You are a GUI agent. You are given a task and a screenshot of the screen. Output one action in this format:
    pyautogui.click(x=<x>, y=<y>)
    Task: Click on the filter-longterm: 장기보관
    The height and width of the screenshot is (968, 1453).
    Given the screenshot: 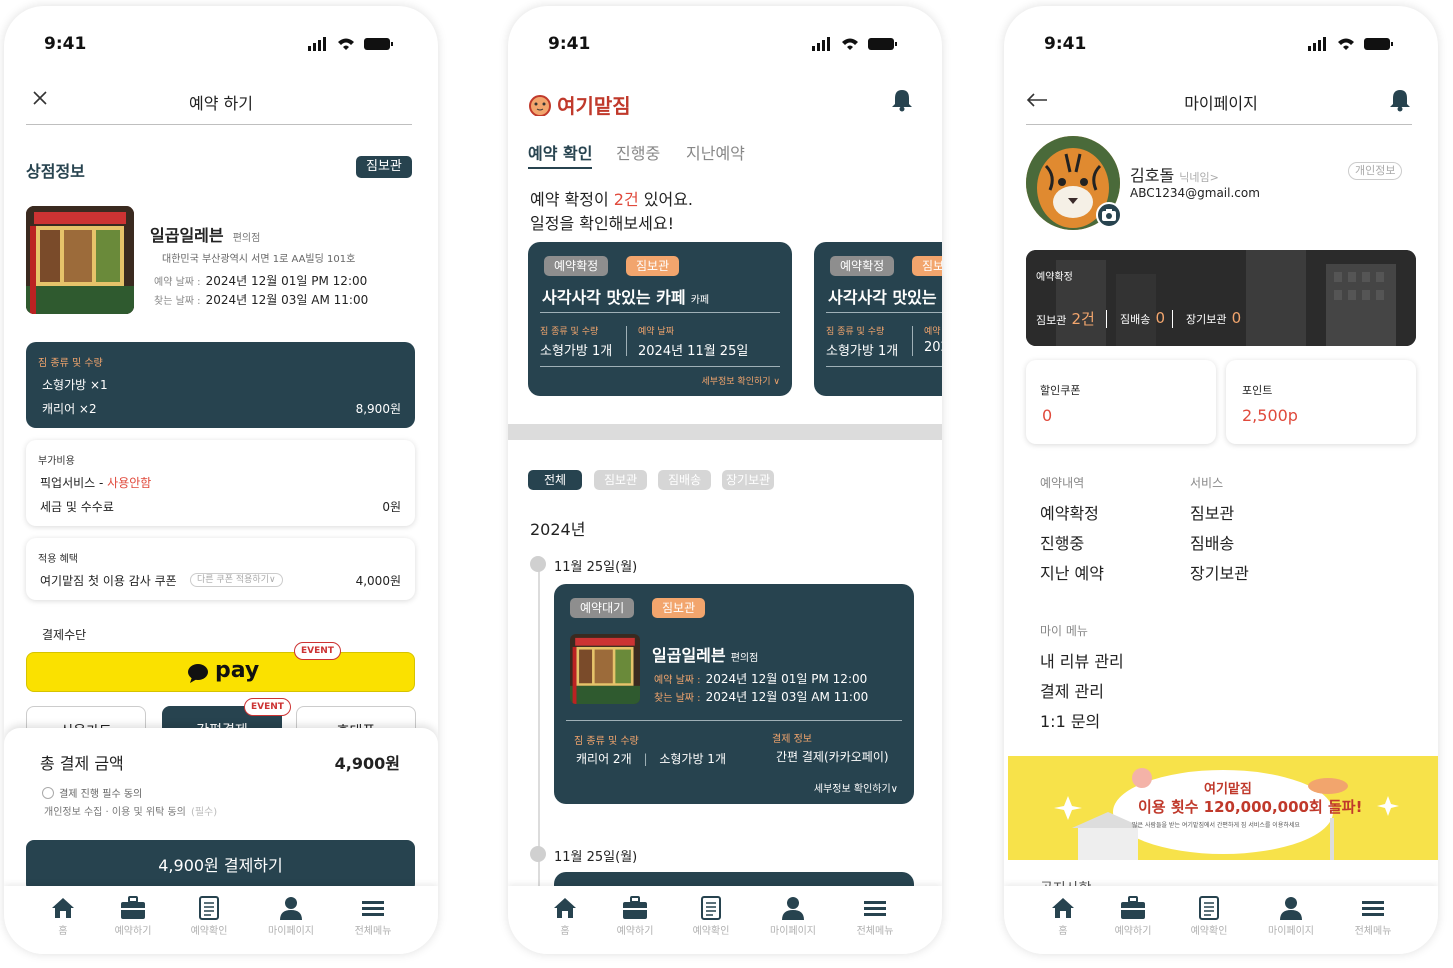 What is the action you would take?
    pyautogui.click(x=748, y=480)
    